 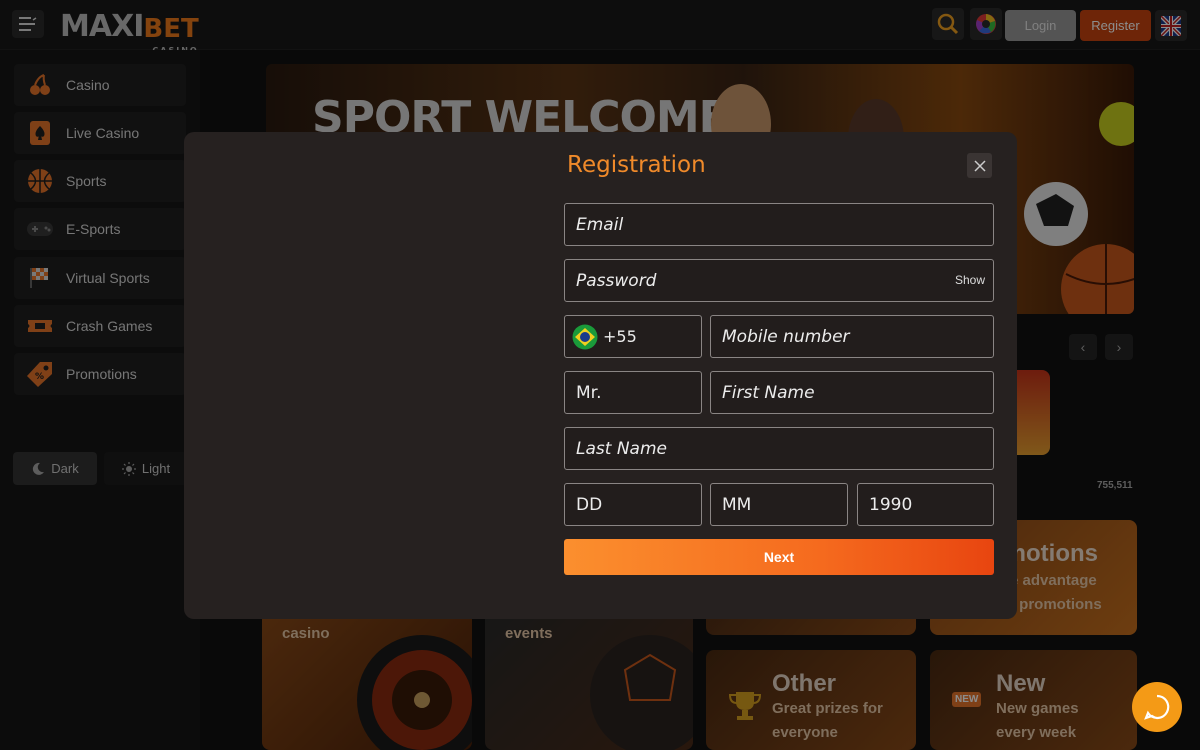 What do you see at coordinates (737, 504) in the screenshot?
I see `month-placeholder: MM` at bounding box center [737, 504].